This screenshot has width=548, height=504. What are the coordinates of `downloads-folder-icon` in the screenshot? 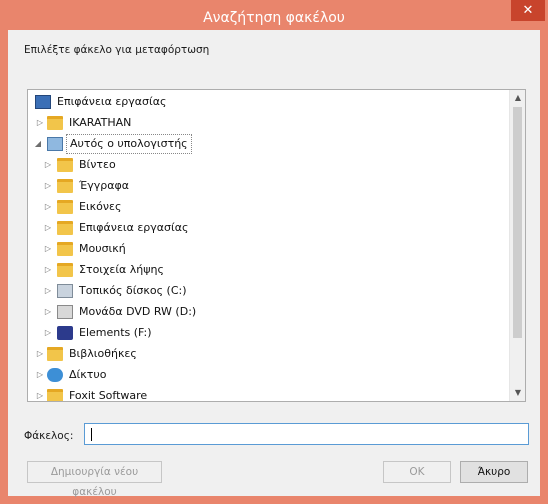 It's located at (65, 270).